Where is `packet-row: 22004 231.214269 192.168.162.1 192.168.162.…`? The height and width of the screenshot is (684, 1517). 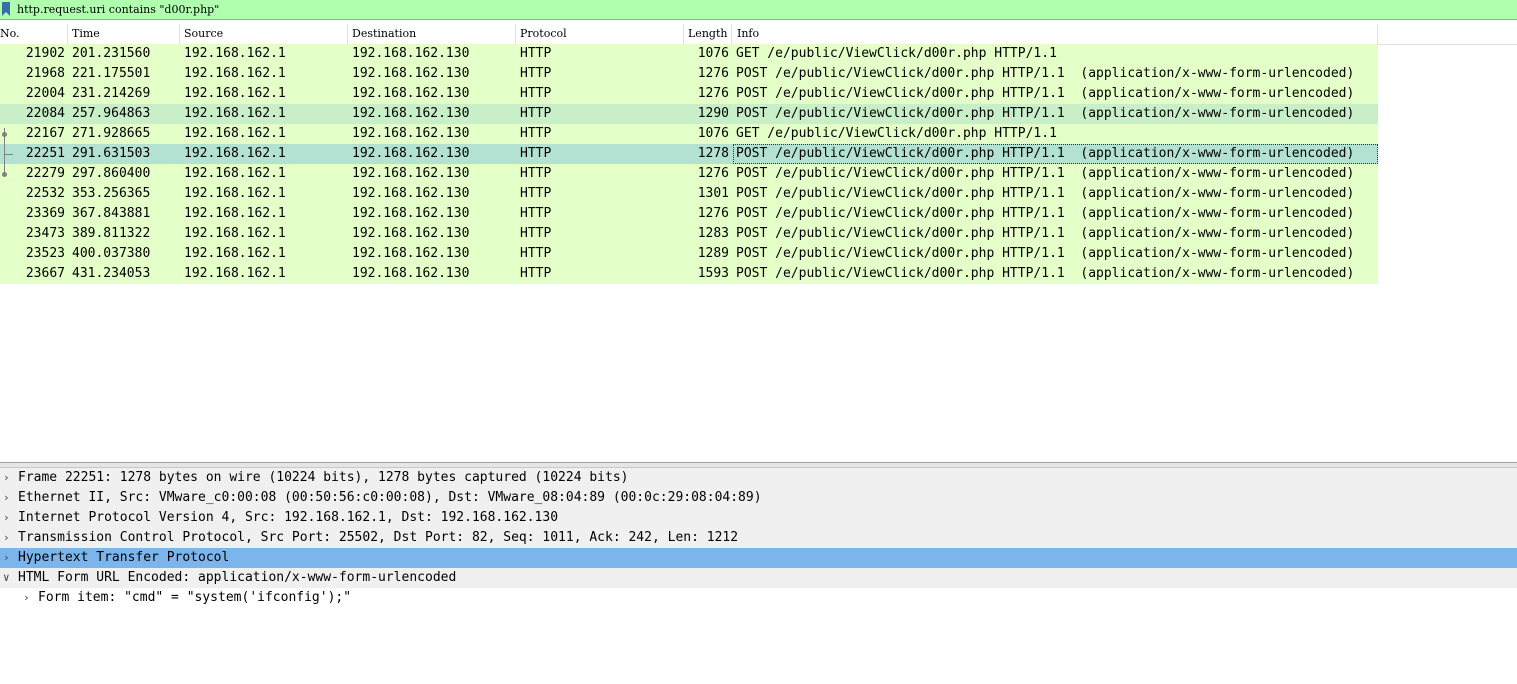
packet-row: 22004 231.214269 192.168.162.1 192.168.162.… is located at coordinates (689, 94).